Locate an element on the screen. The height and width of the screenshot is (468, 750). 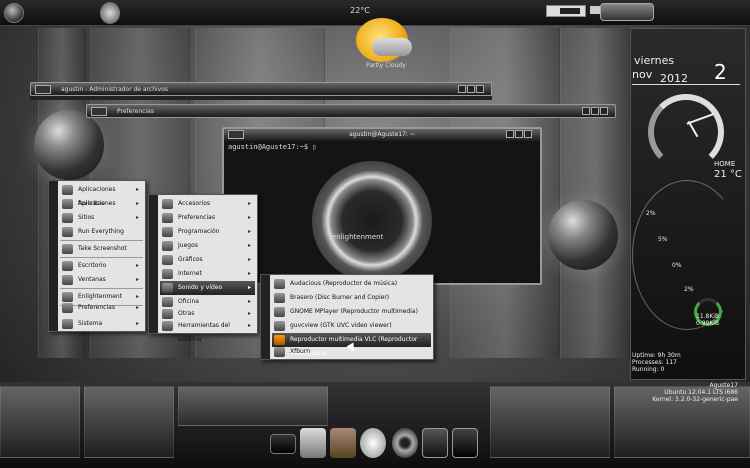
host-name: Aguste17 is located at coordinates (723, 385).